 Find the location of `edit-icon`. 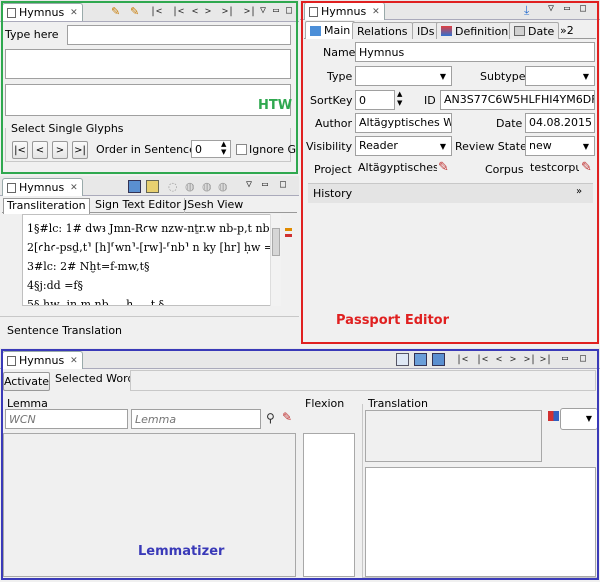

edit-icon is located at coordinates (152, 186).